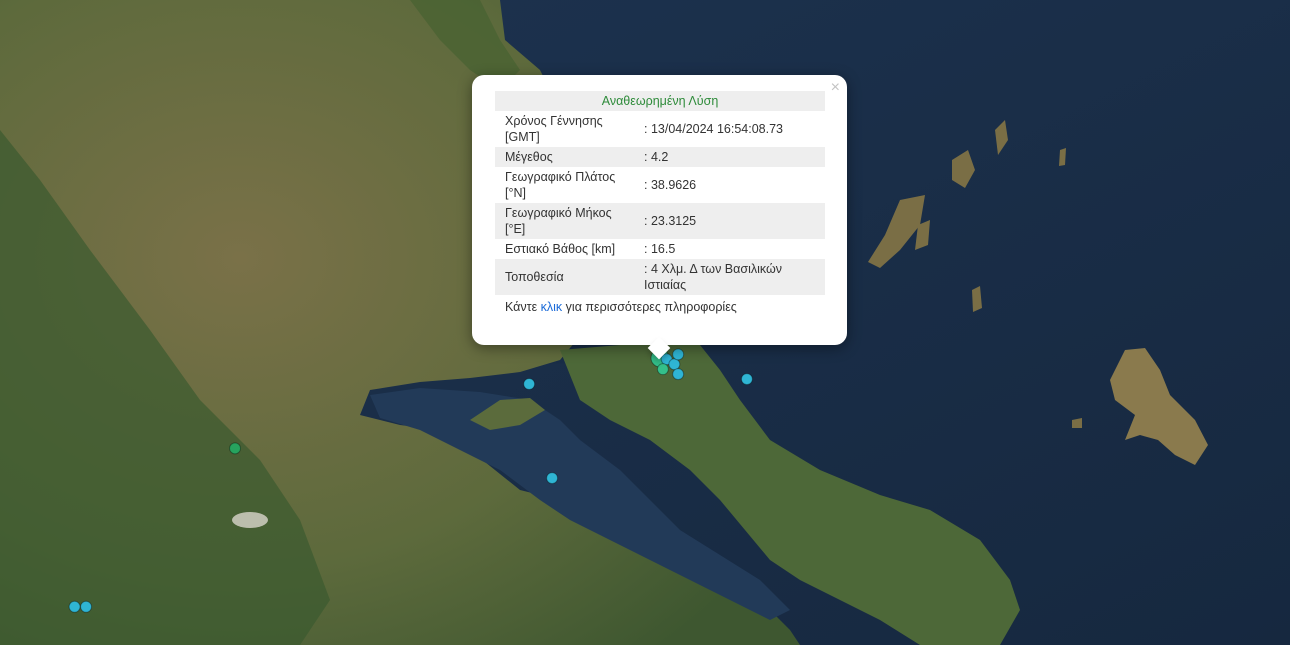 This screenshot has height=645, width=1290. Describe the element at coordinates (714, 129) in the screenshot. I see `value-origin-time: : 13/04/2024 16:54:08.73` at that location.